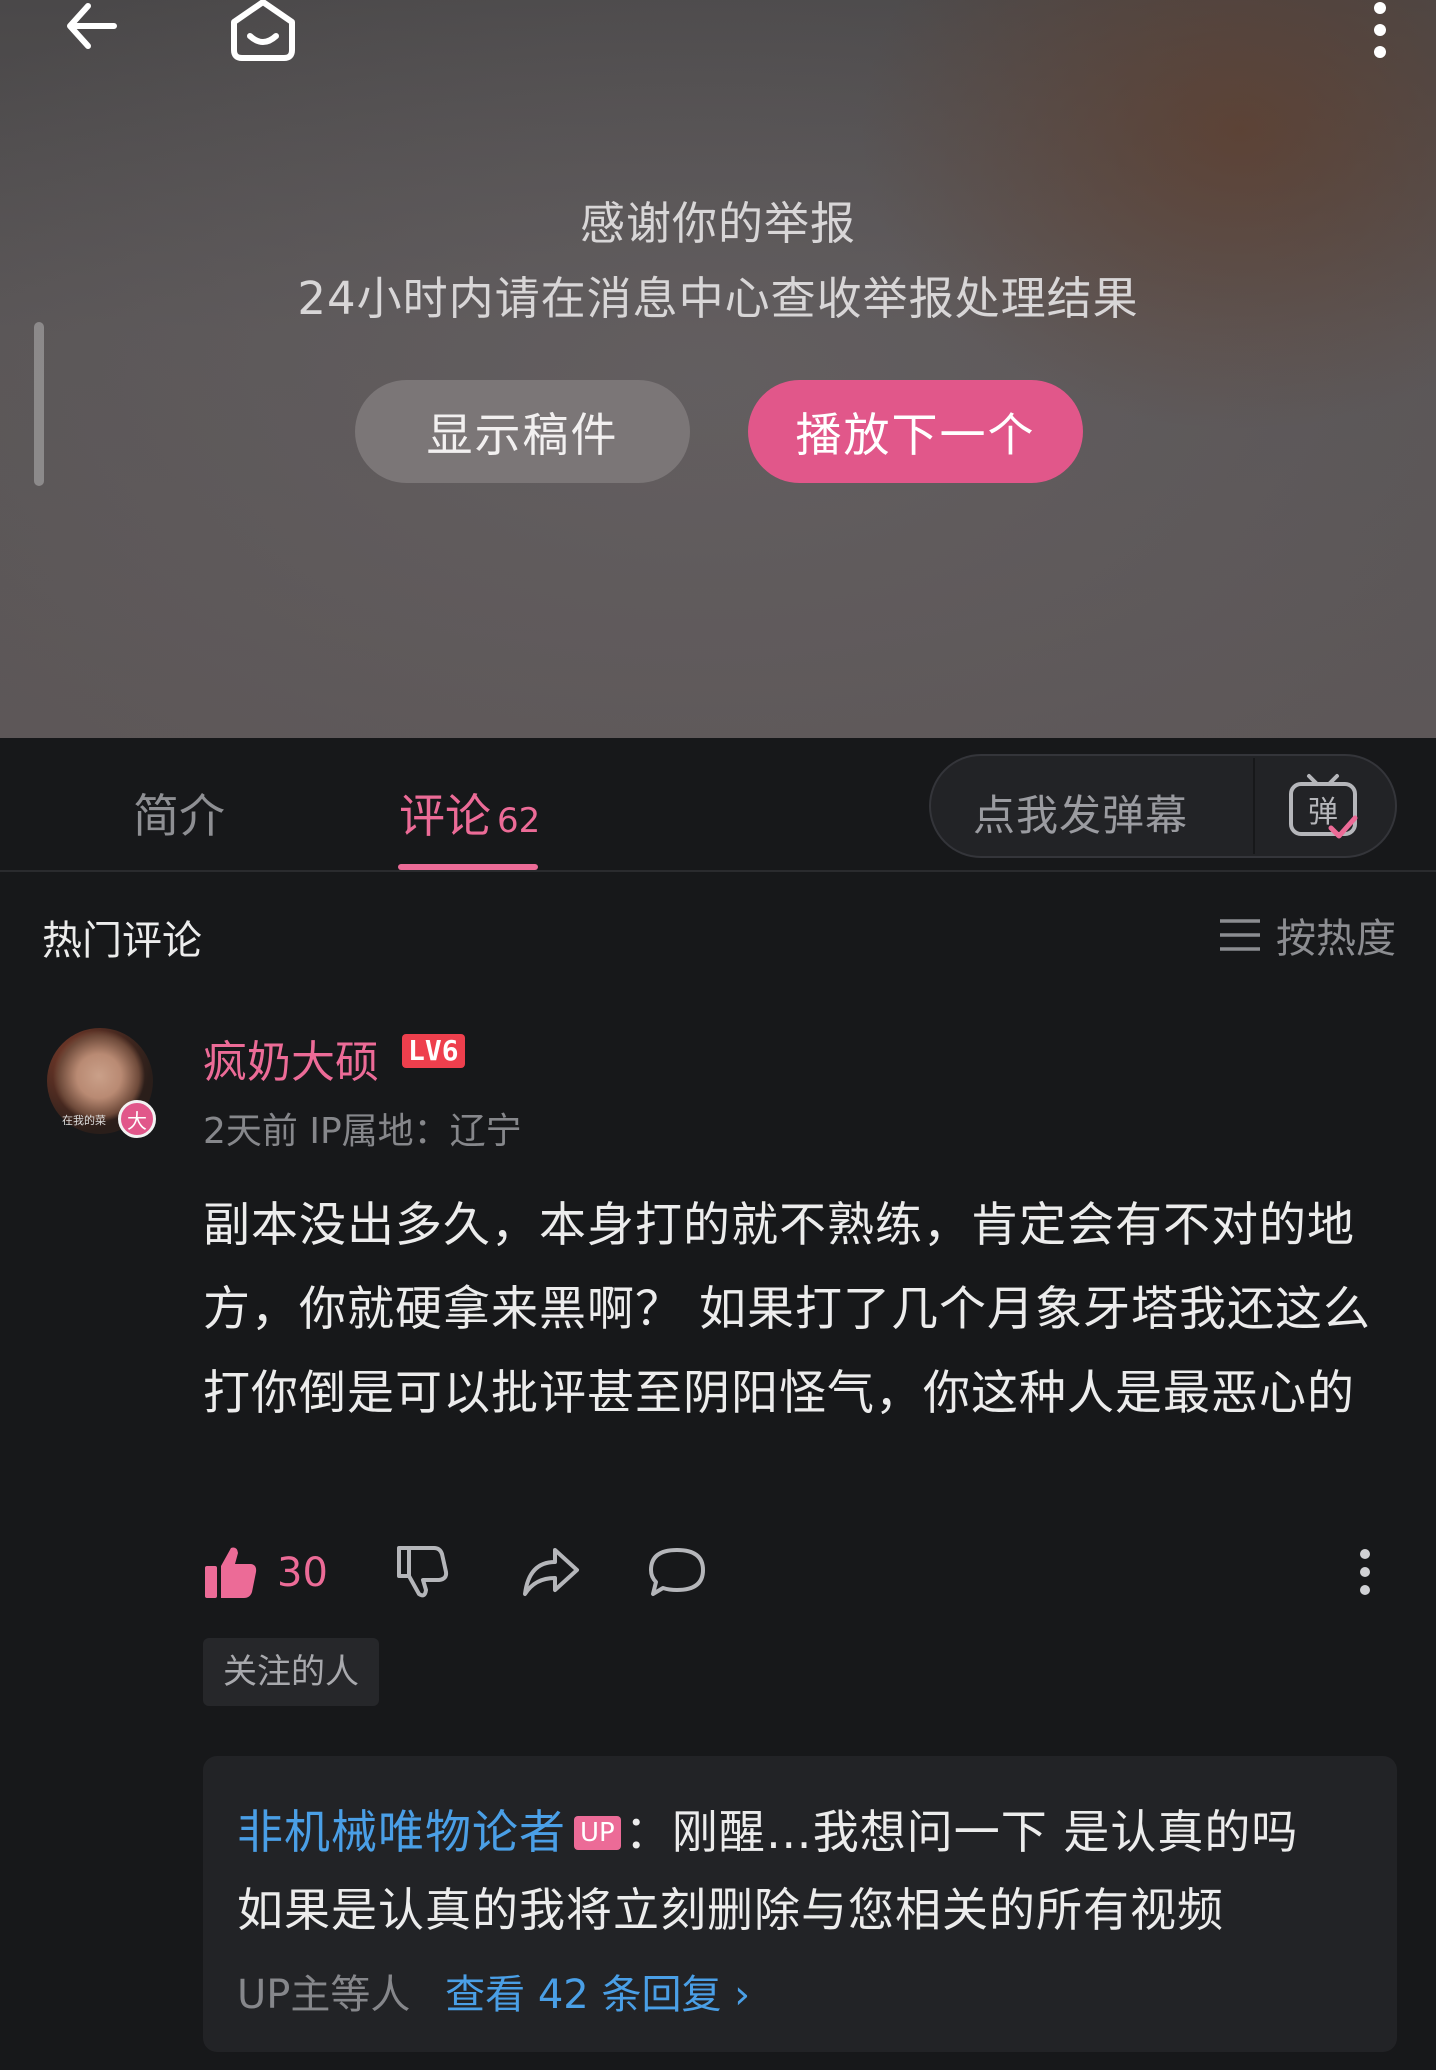  I want to click on reply-by: UP主等人, so click(324, 1995).